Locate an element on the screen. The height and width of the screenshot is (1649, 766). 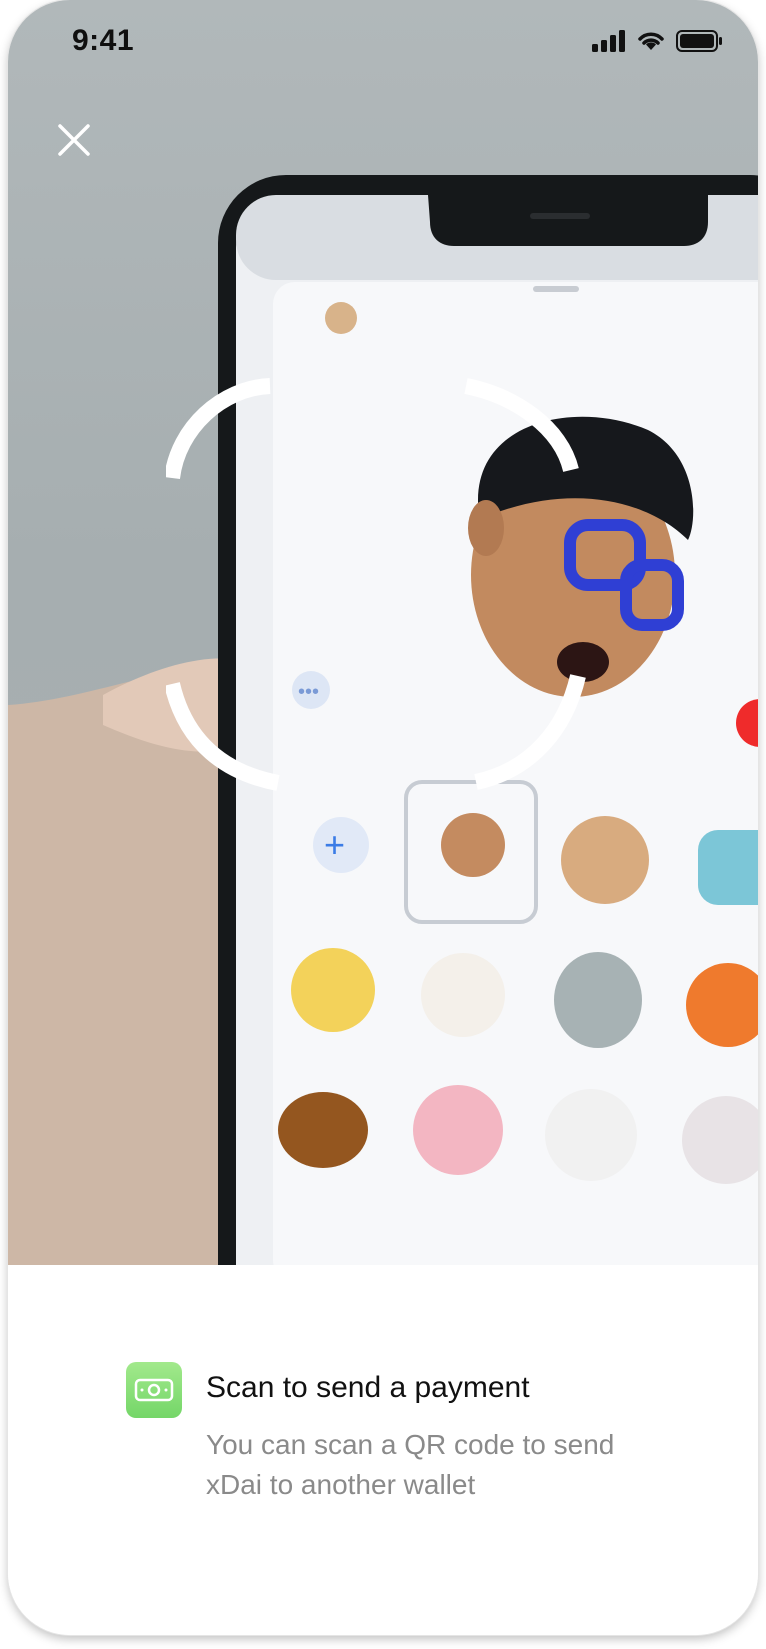
battery-icon is located at coordinates (699, 41).